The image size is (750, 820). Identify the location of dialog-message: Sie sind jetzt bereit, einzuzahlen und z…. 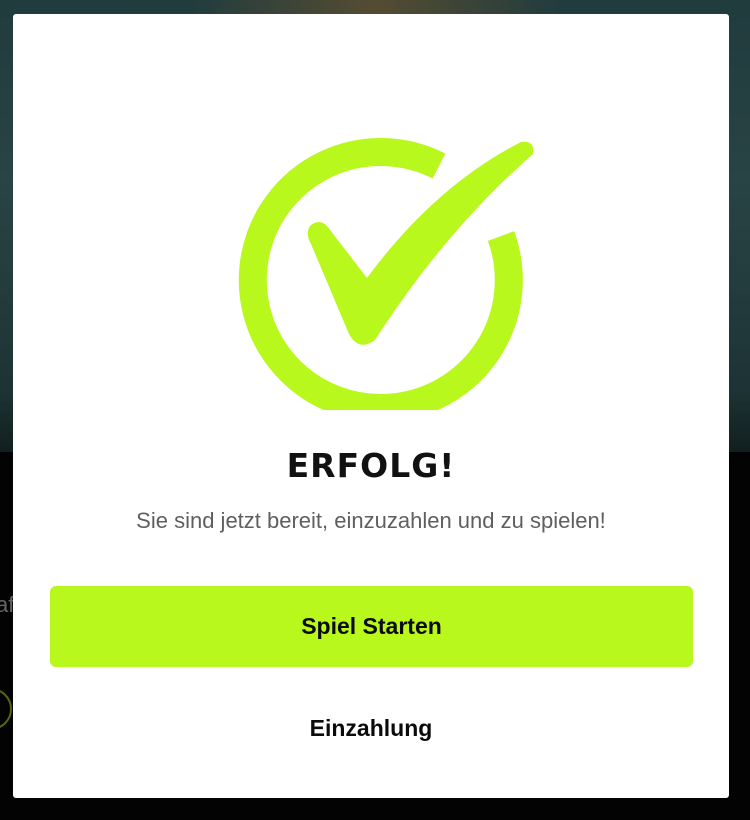
(371, 520).